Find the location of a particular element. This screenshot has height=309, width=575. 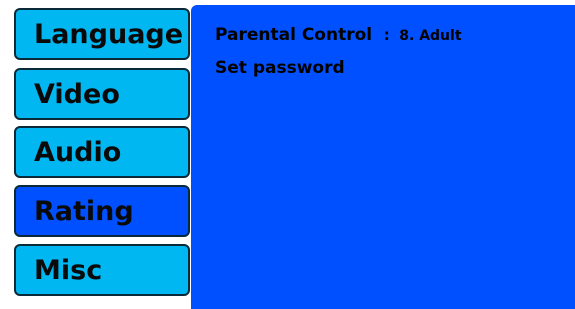

parental-control-value: 8. Adult is located at coordinates (430, 36).